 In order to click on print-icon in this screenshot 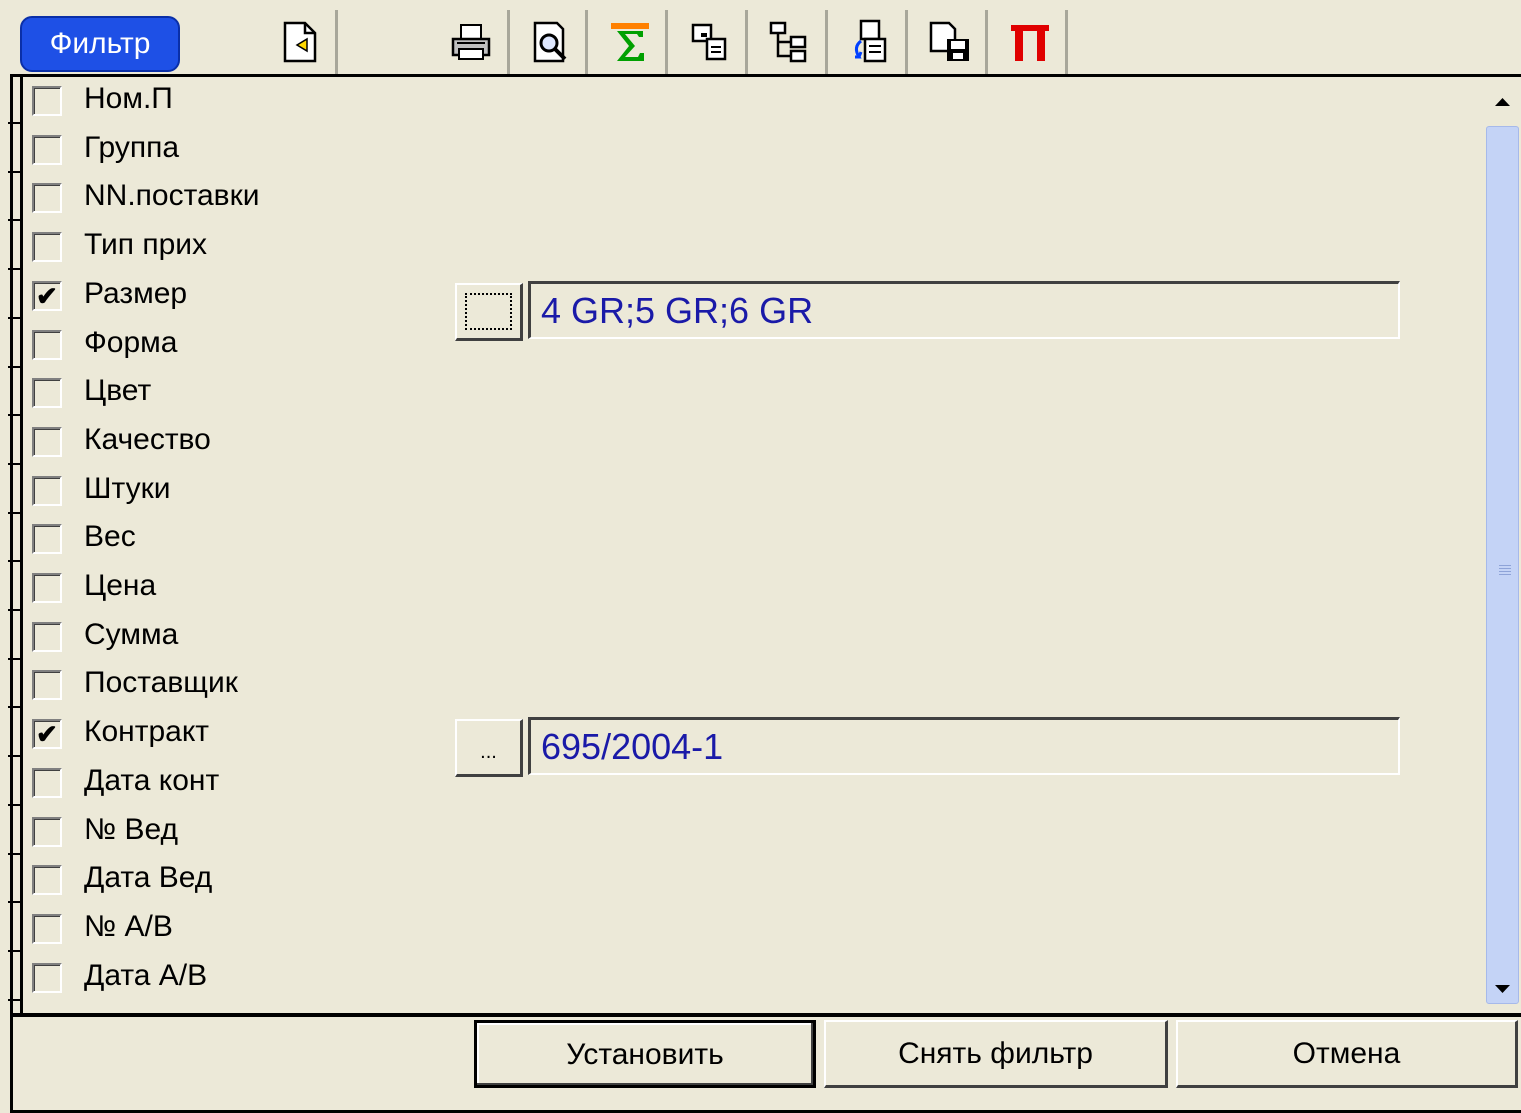, I will do `click(470, 42)`.